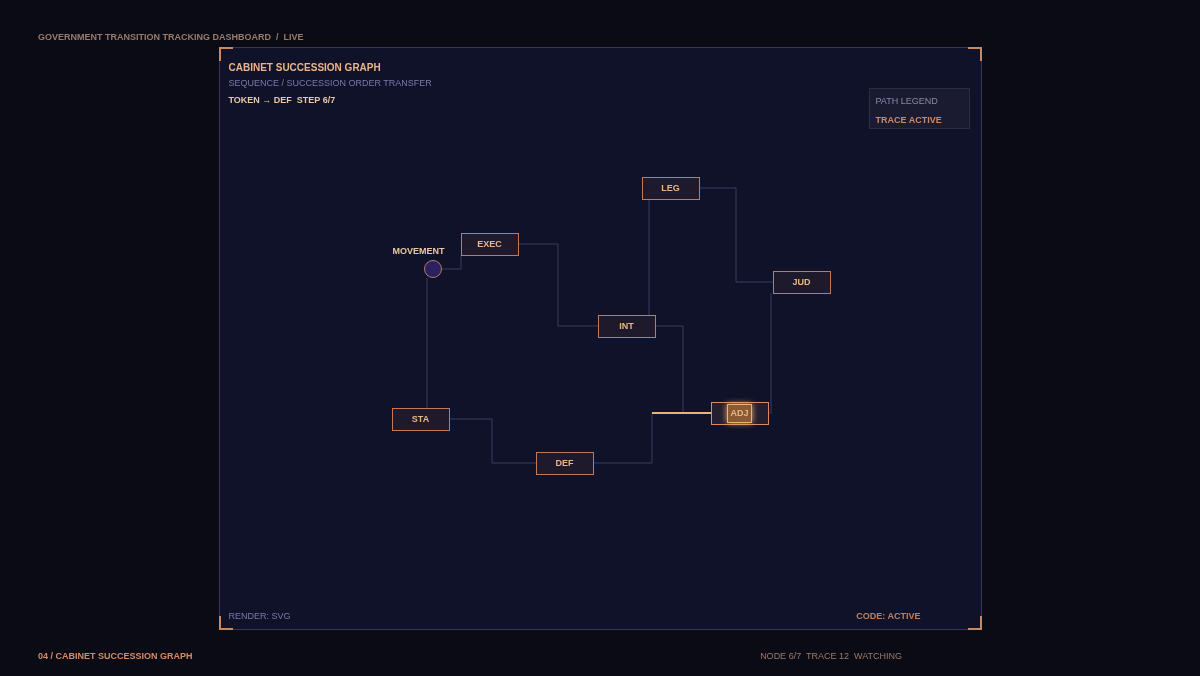 This screenshot has width=1200, height=676. Describe the element at coordinates (489, 244) in the screenshot. I see `graph-node: EXEC` at that location.